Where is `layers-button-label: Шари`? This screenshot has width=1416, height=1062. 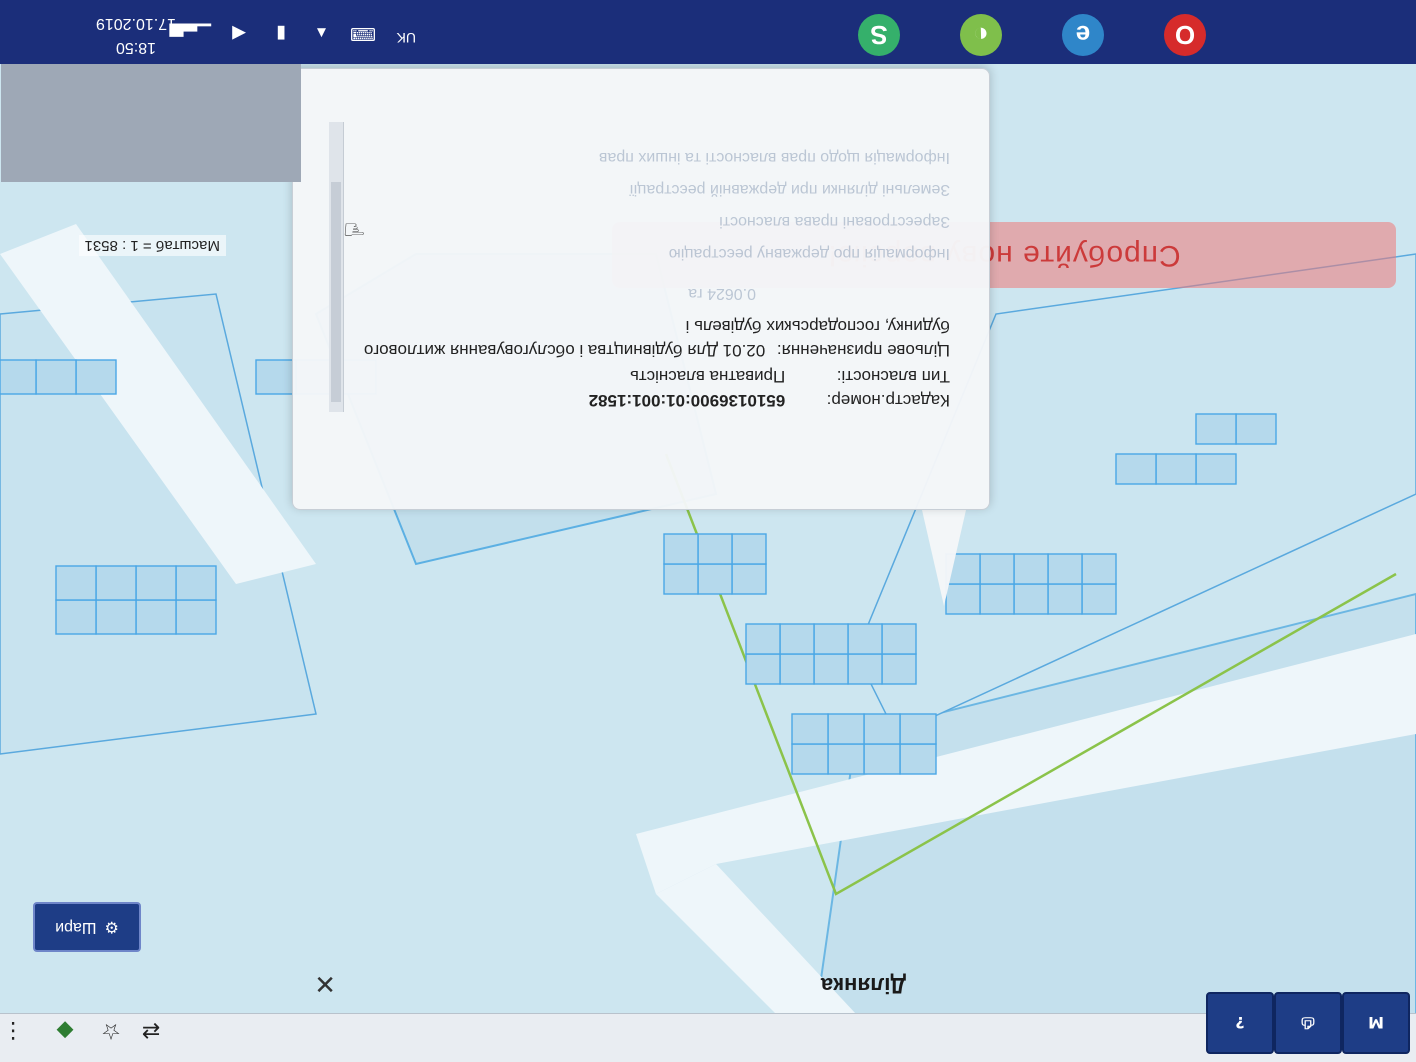
layers-button-label: Шари is located at coordinates (76, 927).